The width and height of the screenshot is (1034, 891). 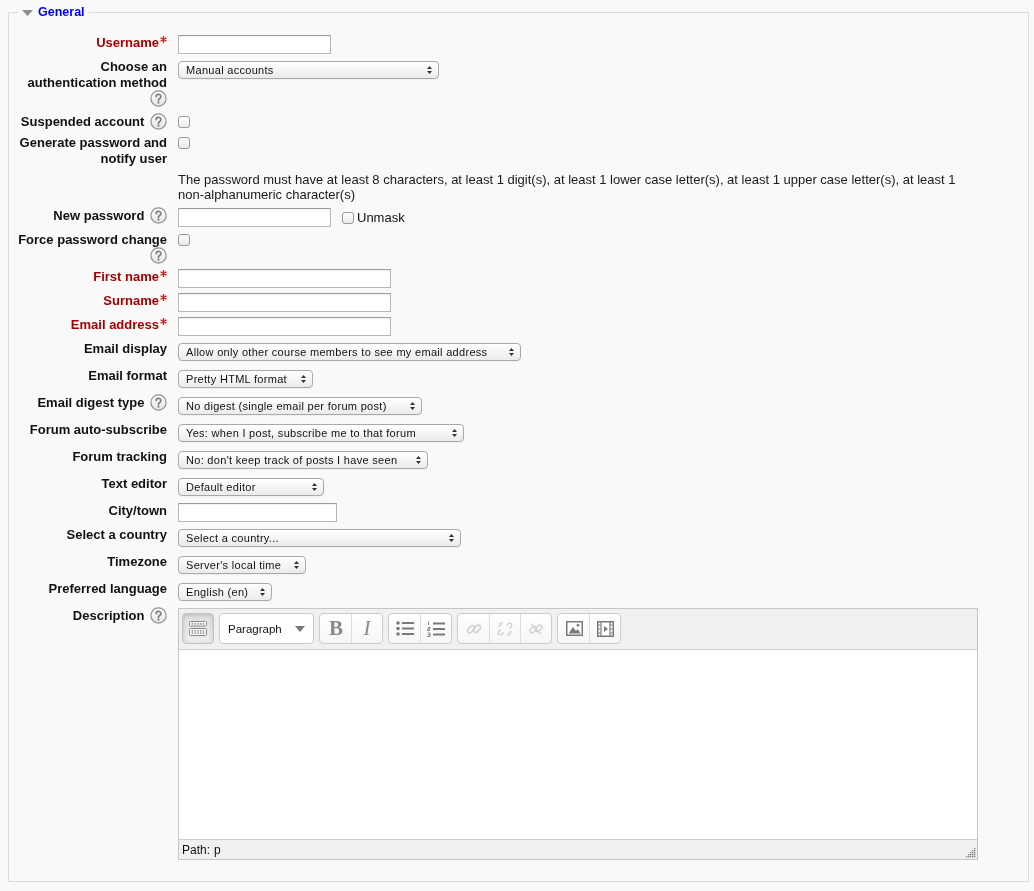 What do you see at coordinates (137, 562) in the screenshot?
I see `field-label: Timezone` at bounding box center [137, 562].